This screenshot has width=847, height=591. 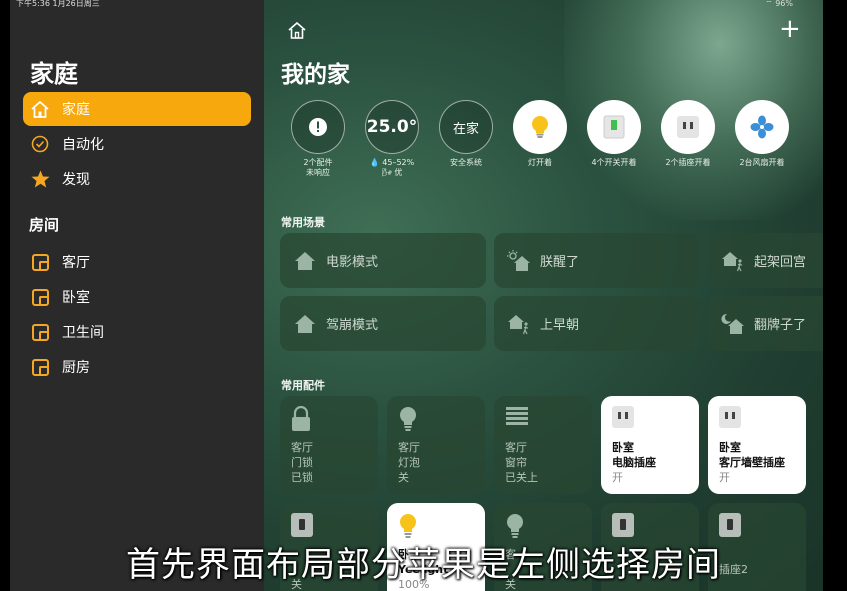 What do you see at coordinates (137, 332) in the screenshot?
I see `sidebar-item-bathroom: 卫生间` at bounding box center [137, 332].